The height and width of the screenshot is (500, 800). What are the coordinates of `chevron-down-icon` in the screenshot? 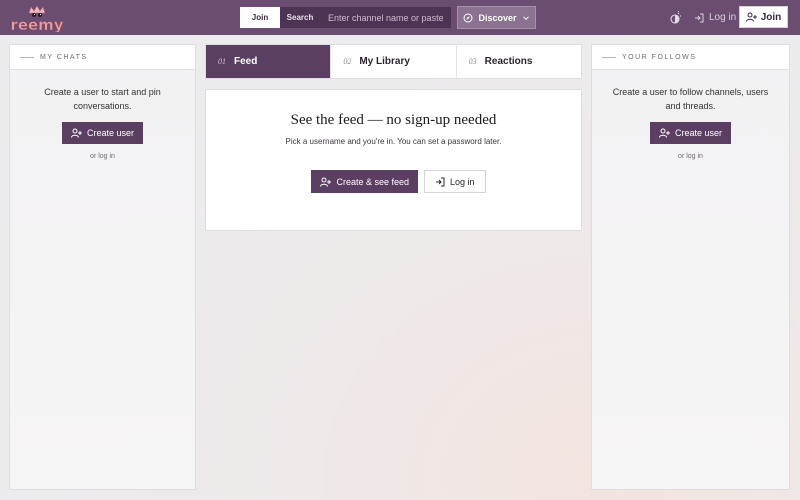 It's located at (526, 18).